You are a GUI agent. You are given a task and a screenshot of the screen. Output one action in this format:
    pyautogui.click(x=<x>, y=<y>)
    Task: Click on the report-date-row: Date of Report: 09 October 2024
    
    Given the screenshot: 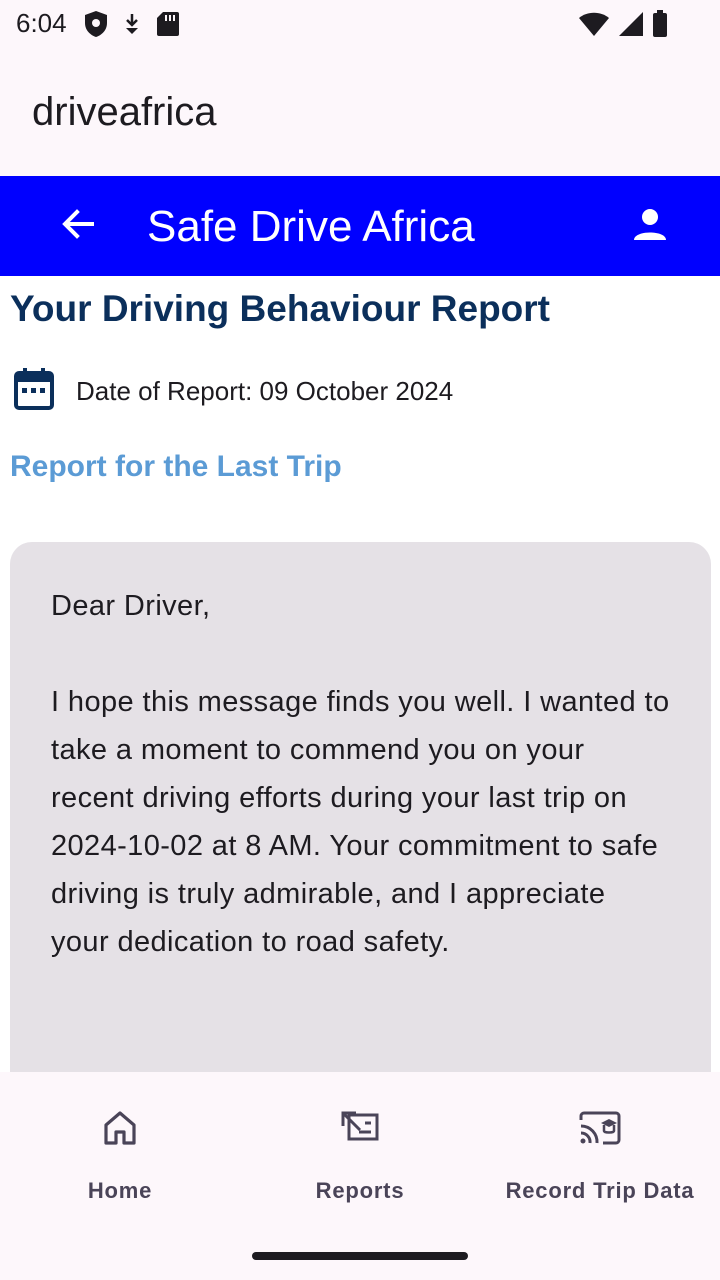 What is the action you would take?
    pyautogui.click(x=233, y=391)
    